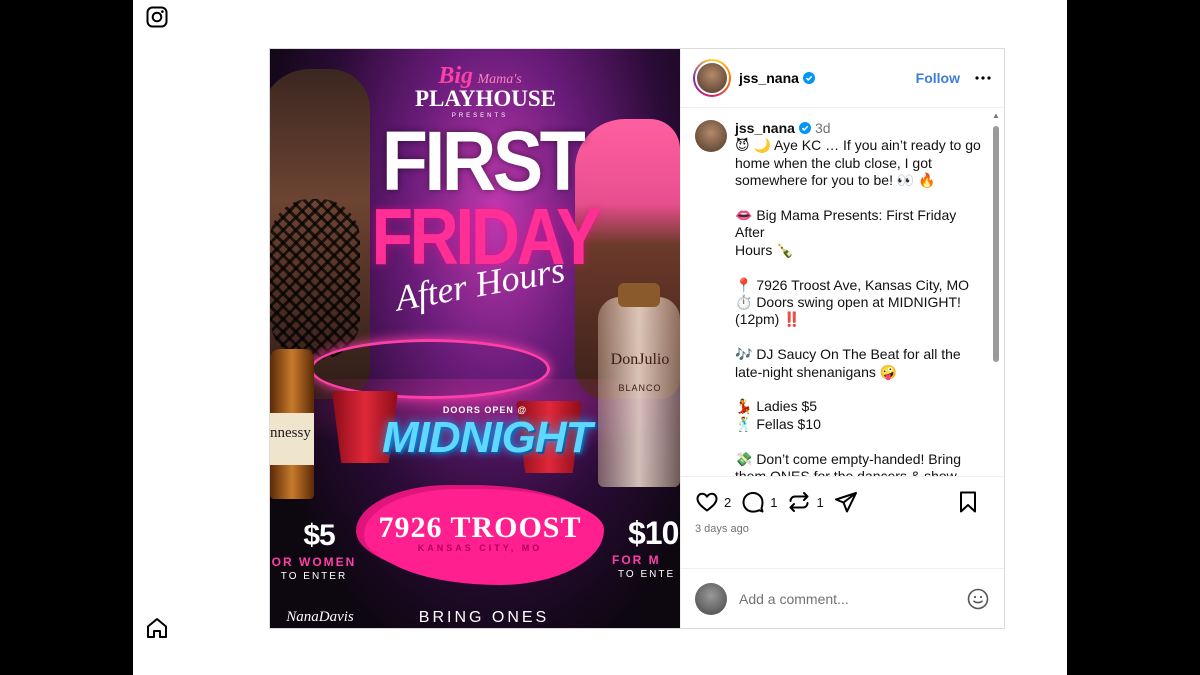 The height and width of the screenshot is (675, 1200). Describe the element at coordinates (819, 502) in the screenshot. I see `repost-count: 1` at that location.